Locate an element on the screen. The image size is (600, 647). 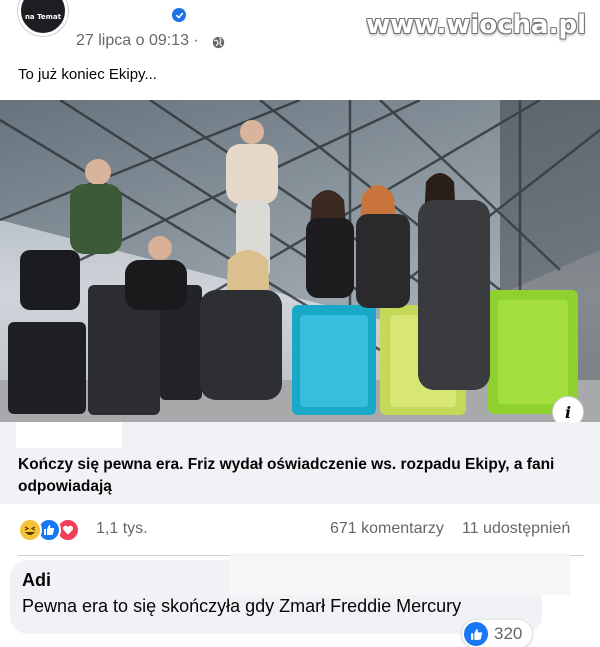
redacted-area is located at coordinates (400, 574).